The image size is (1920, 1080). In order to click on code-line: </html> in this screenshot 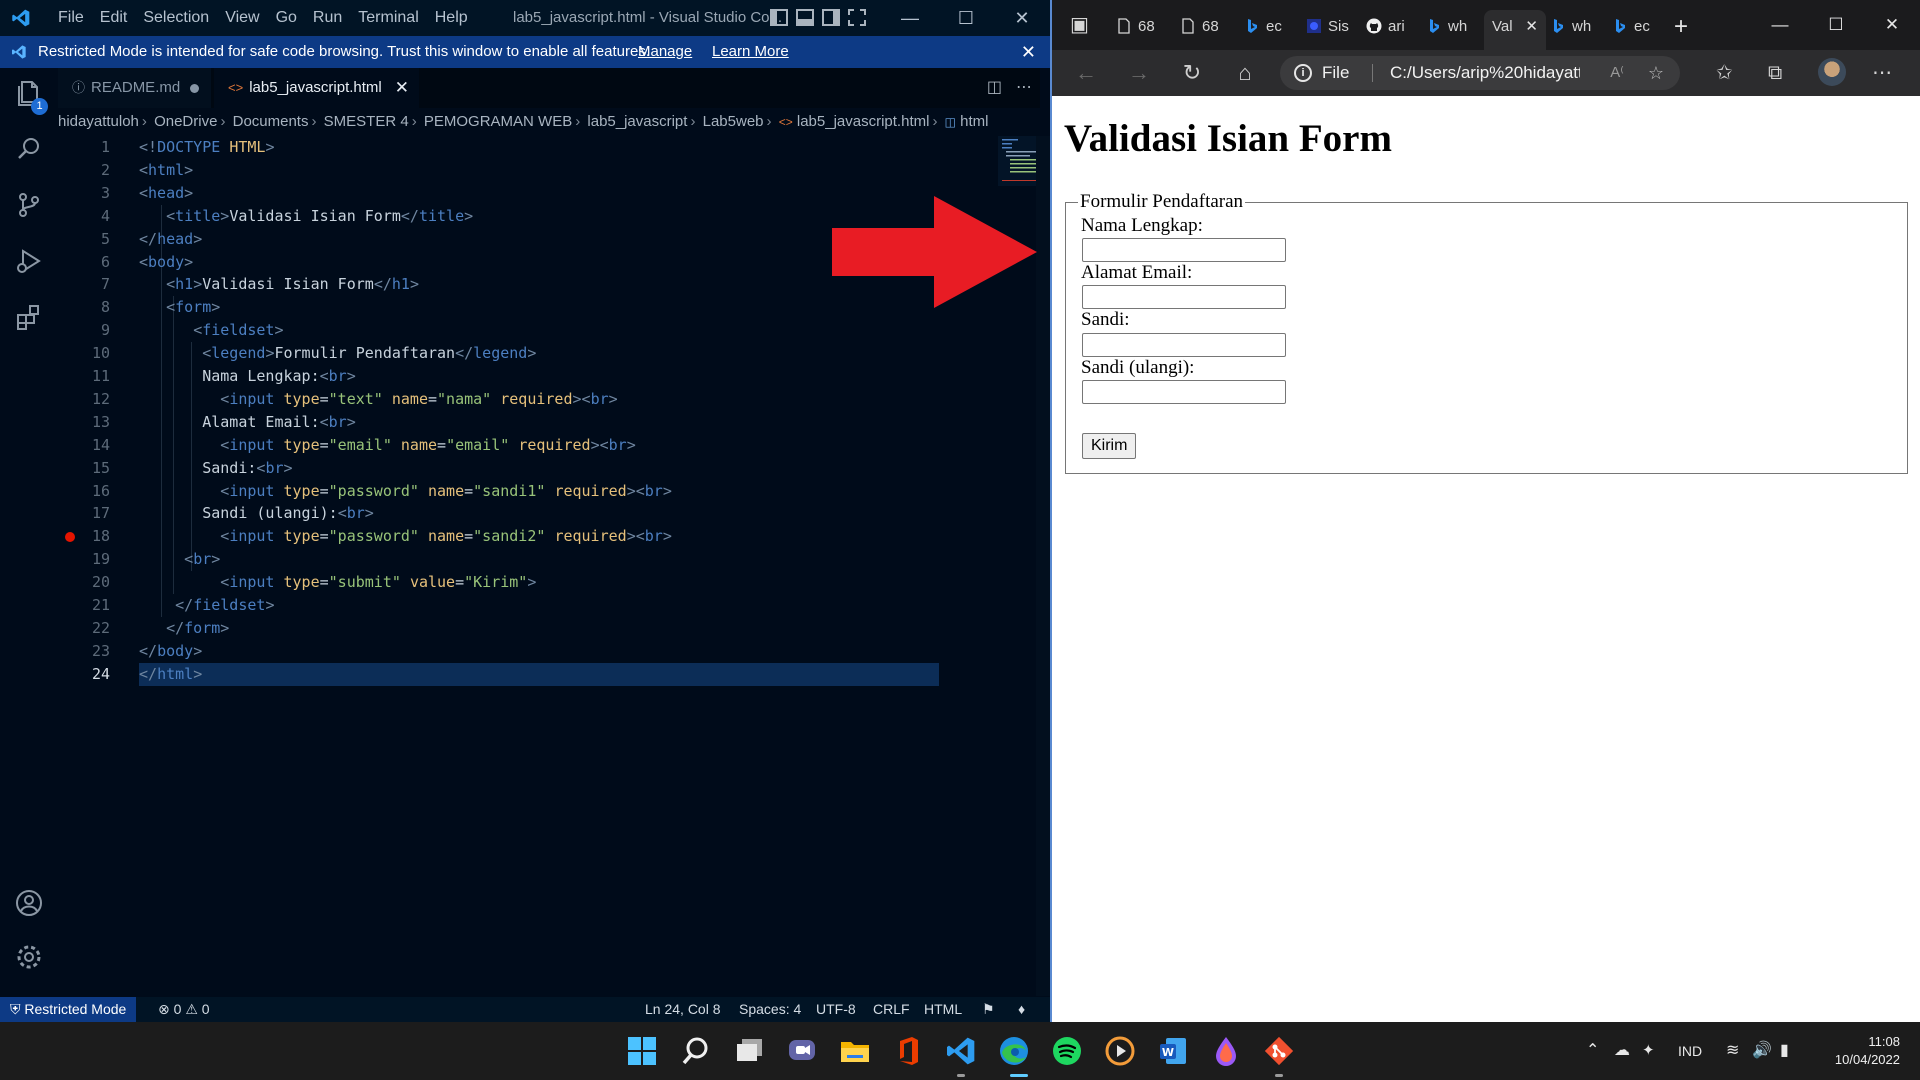, I will do `click(170, 674)`.